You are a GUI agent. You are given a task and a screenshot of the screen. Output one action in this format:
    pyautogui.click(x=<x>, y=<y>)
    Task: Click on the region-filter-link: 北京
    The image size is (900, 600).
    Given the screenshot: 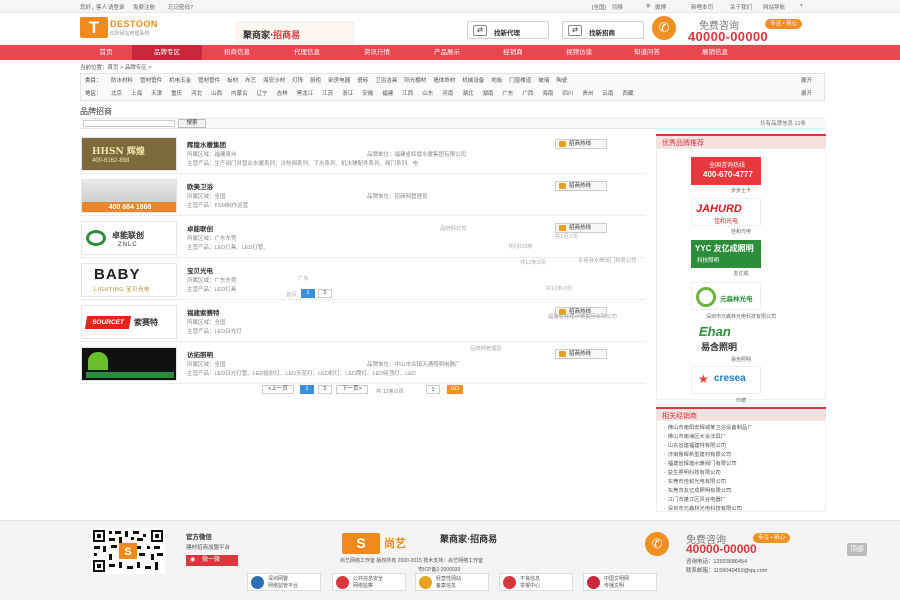 What is the action you would take?
    pyautogui.click(x=116, y=94)
    